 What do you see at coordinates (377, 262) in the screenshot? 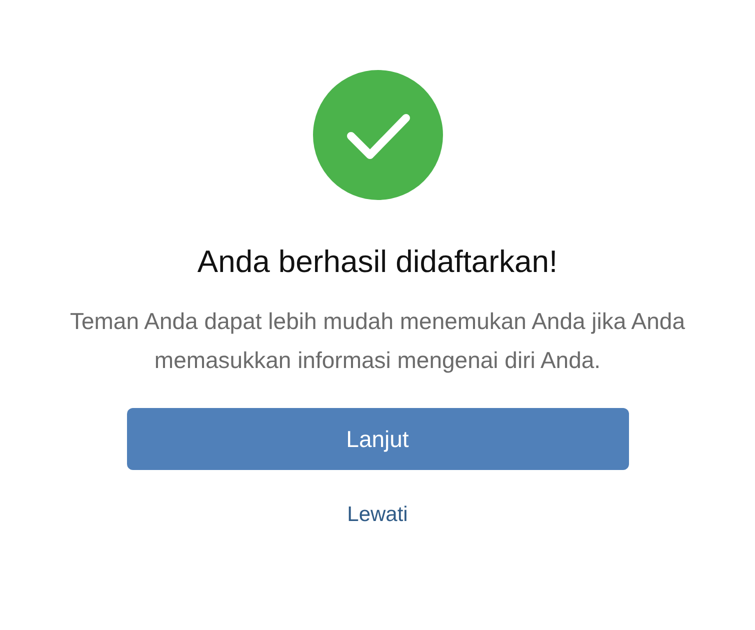
I see `success-title: Anda berhasil didaftarkan!` at bounding box center [377, 262].